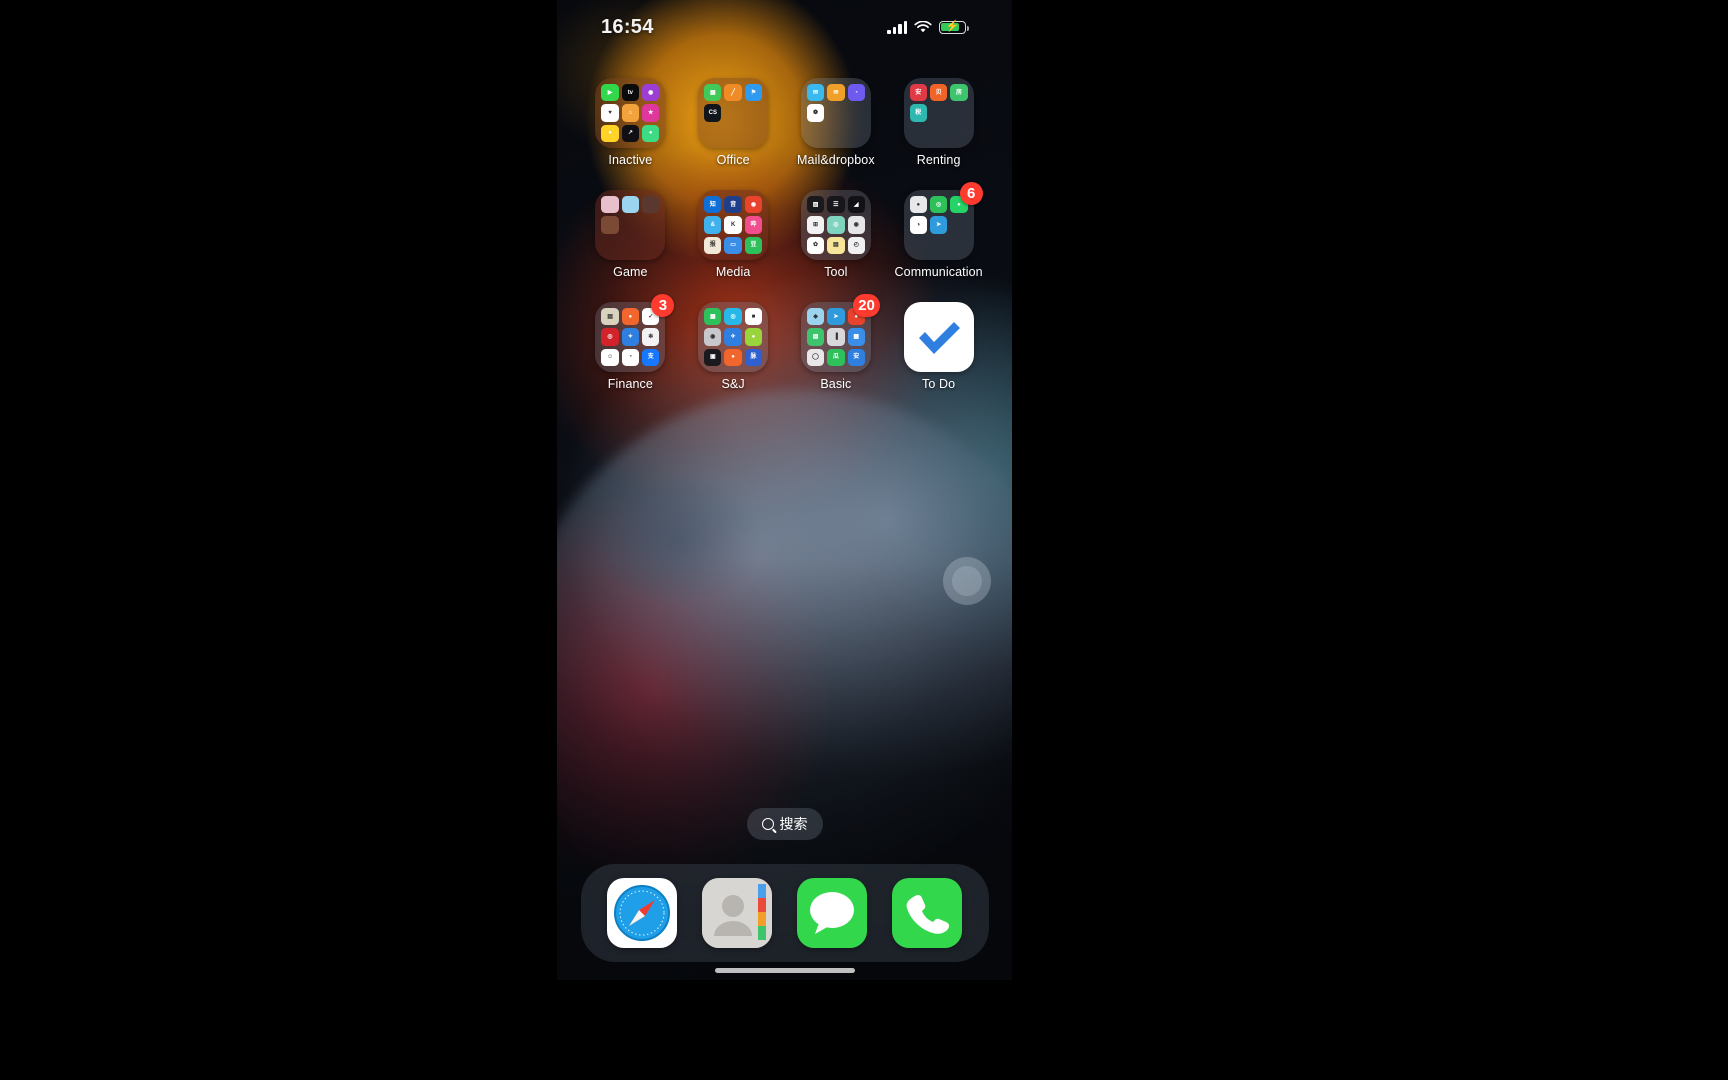  I want to click on basic-chat-mini-icon: ◯, so click(815, 357).